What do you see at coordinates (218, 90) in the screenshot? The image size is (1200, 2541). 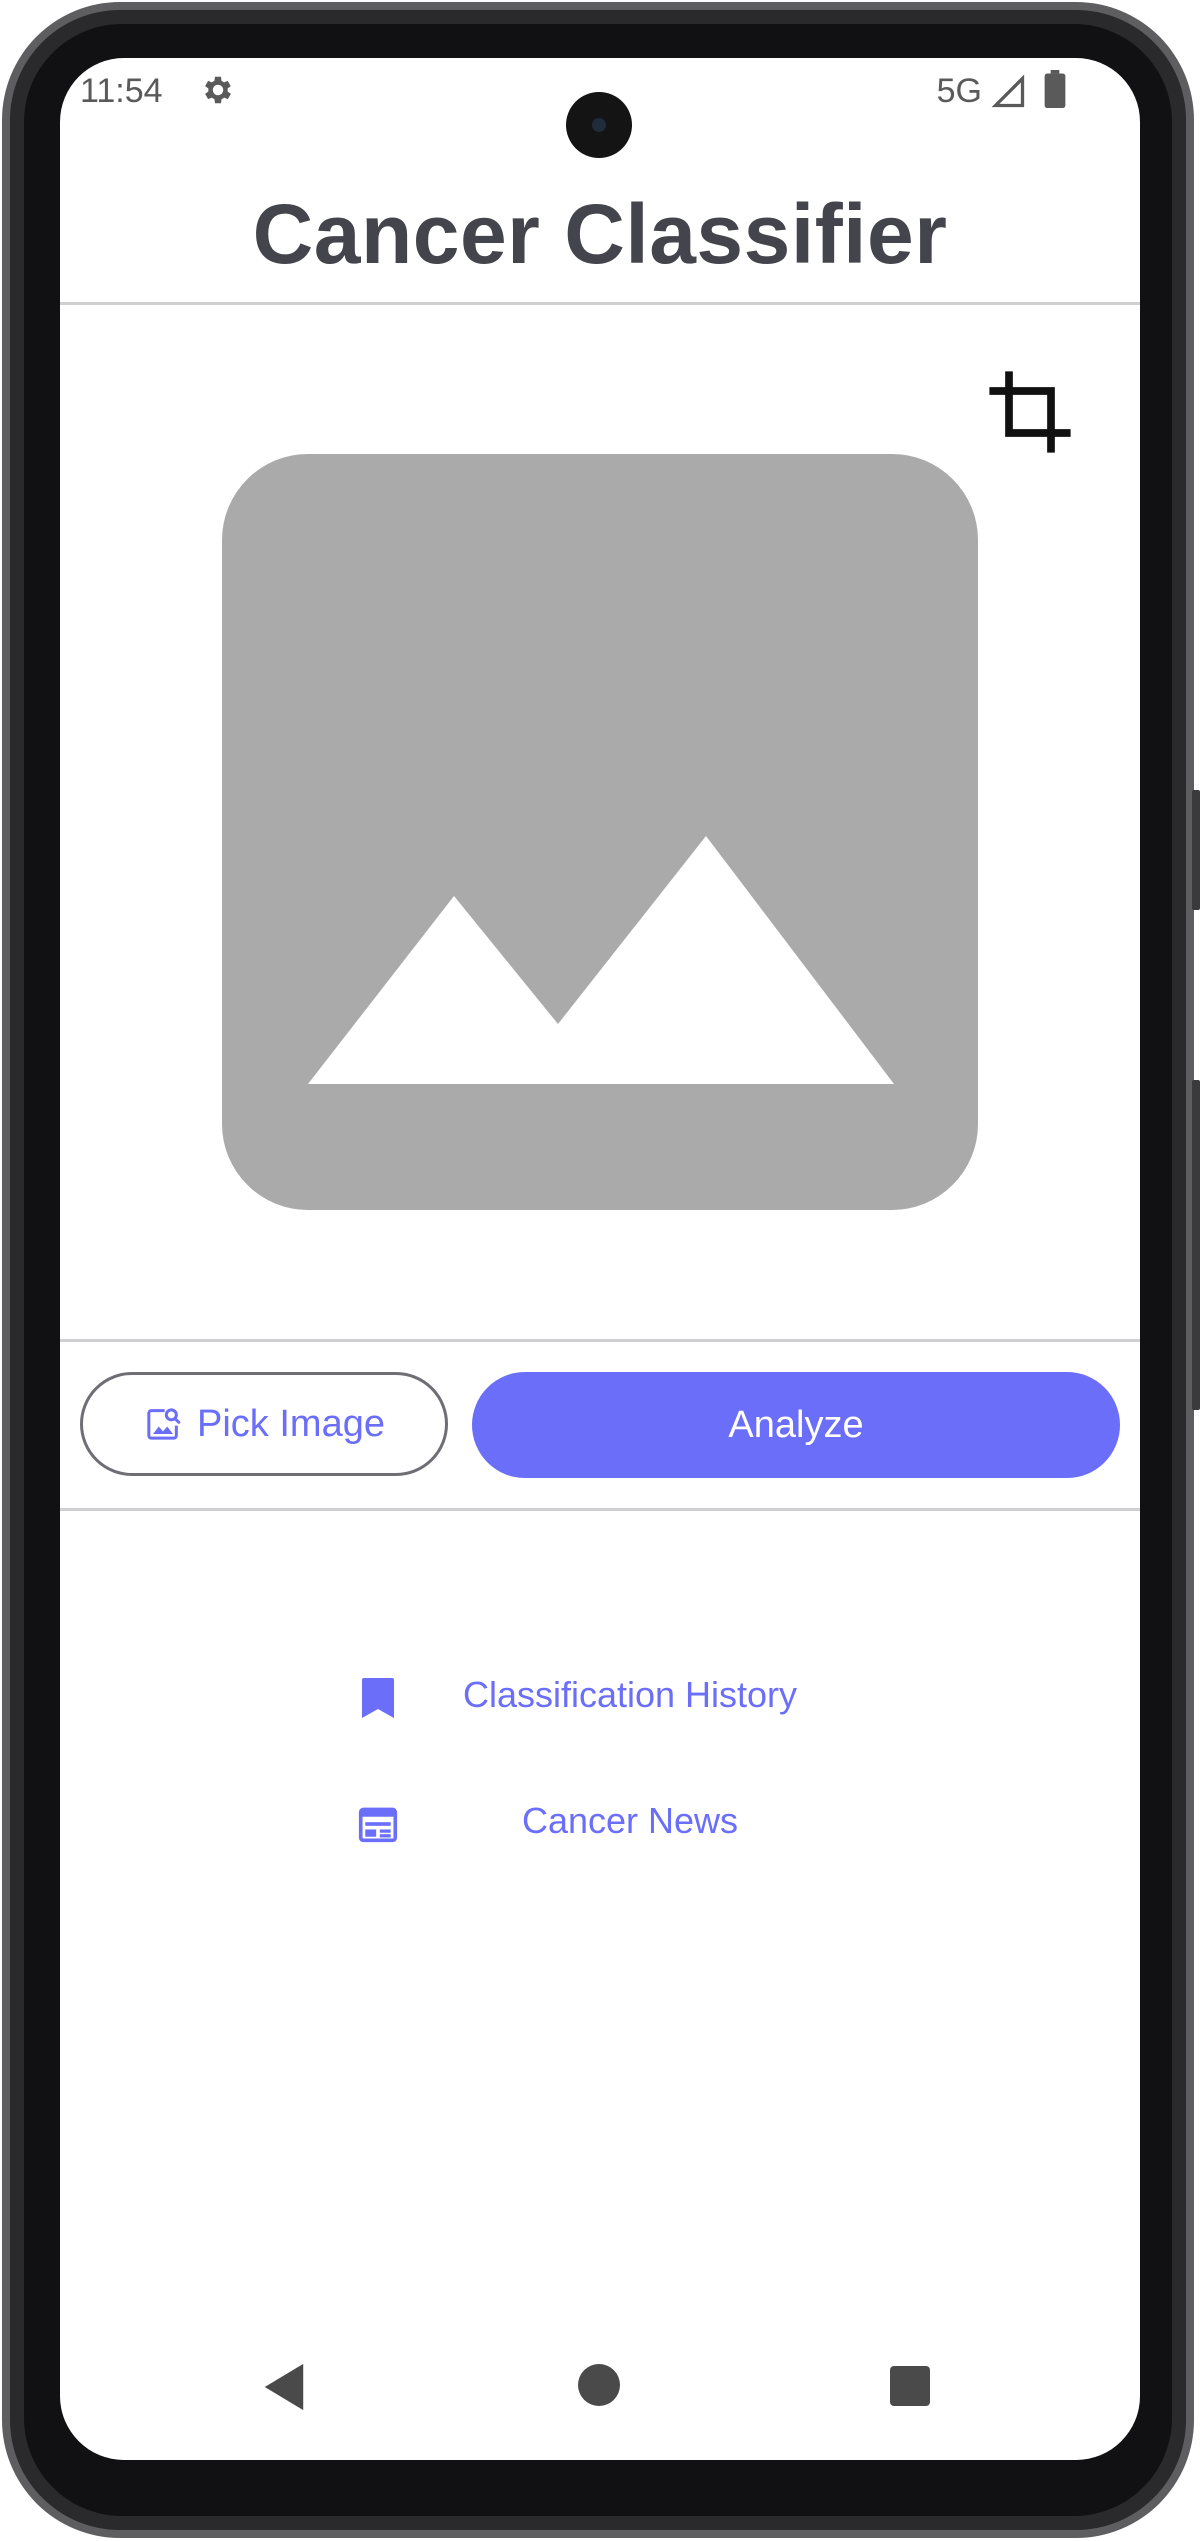 I see `gear-icon` at bounding box center [218, 90].